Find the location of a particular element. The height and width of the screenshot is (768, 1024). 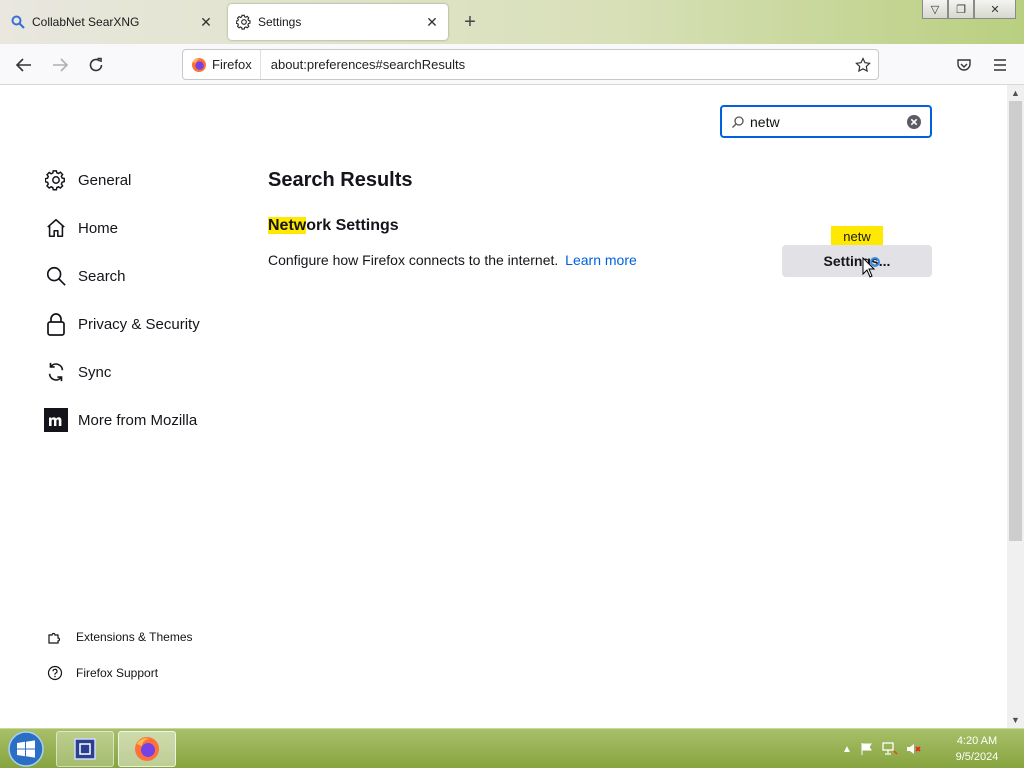

search-match-highlight: Netw is located at coordinates (287, 225).